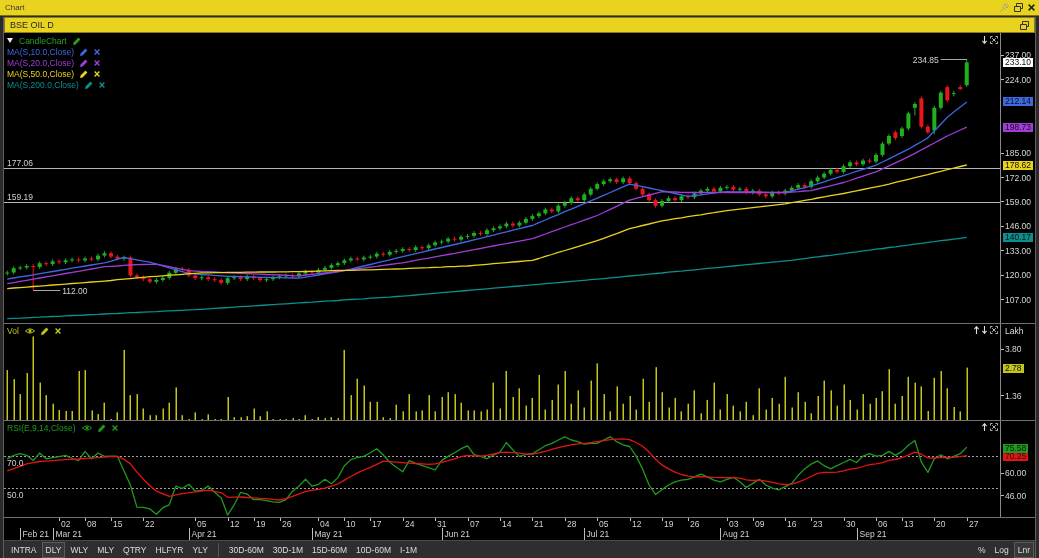 This screenshot has width=1039, height=558. I want to click on date-label: 31, so click(442, 524).